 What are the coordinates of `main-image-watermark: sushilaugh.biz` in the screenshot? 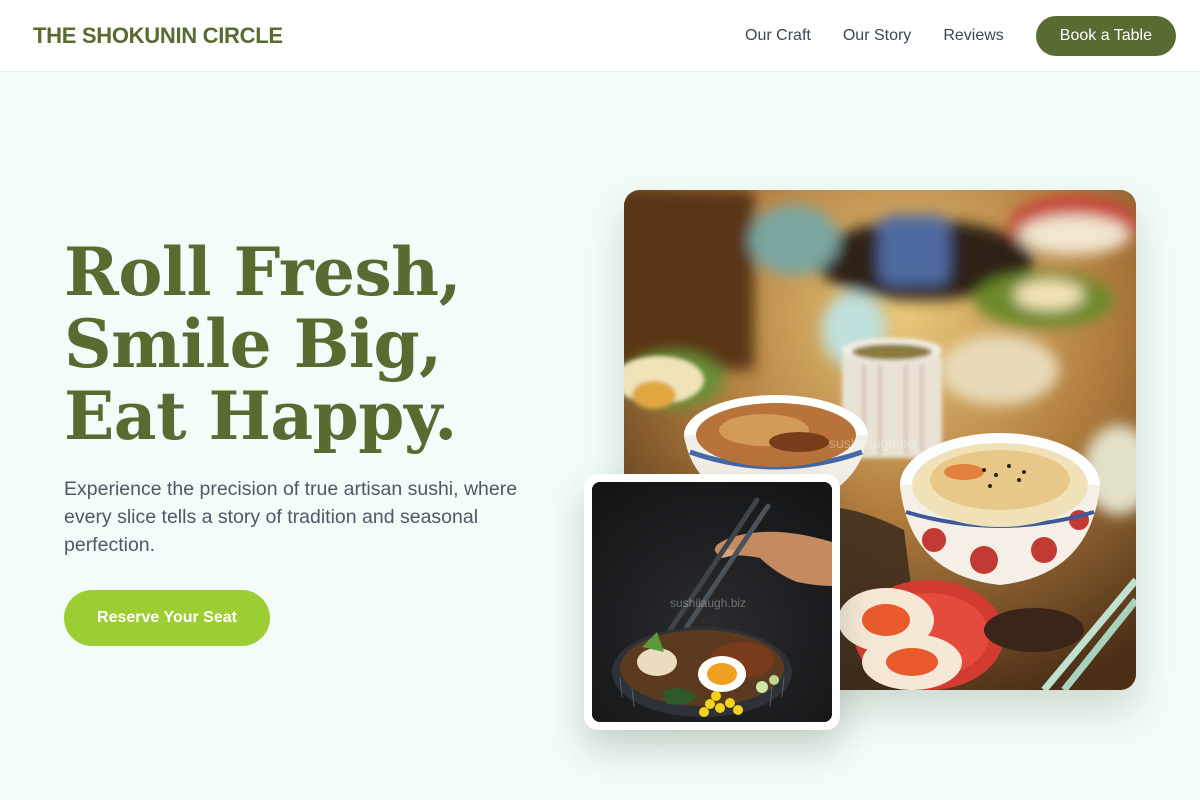 It's located at (873, 443).